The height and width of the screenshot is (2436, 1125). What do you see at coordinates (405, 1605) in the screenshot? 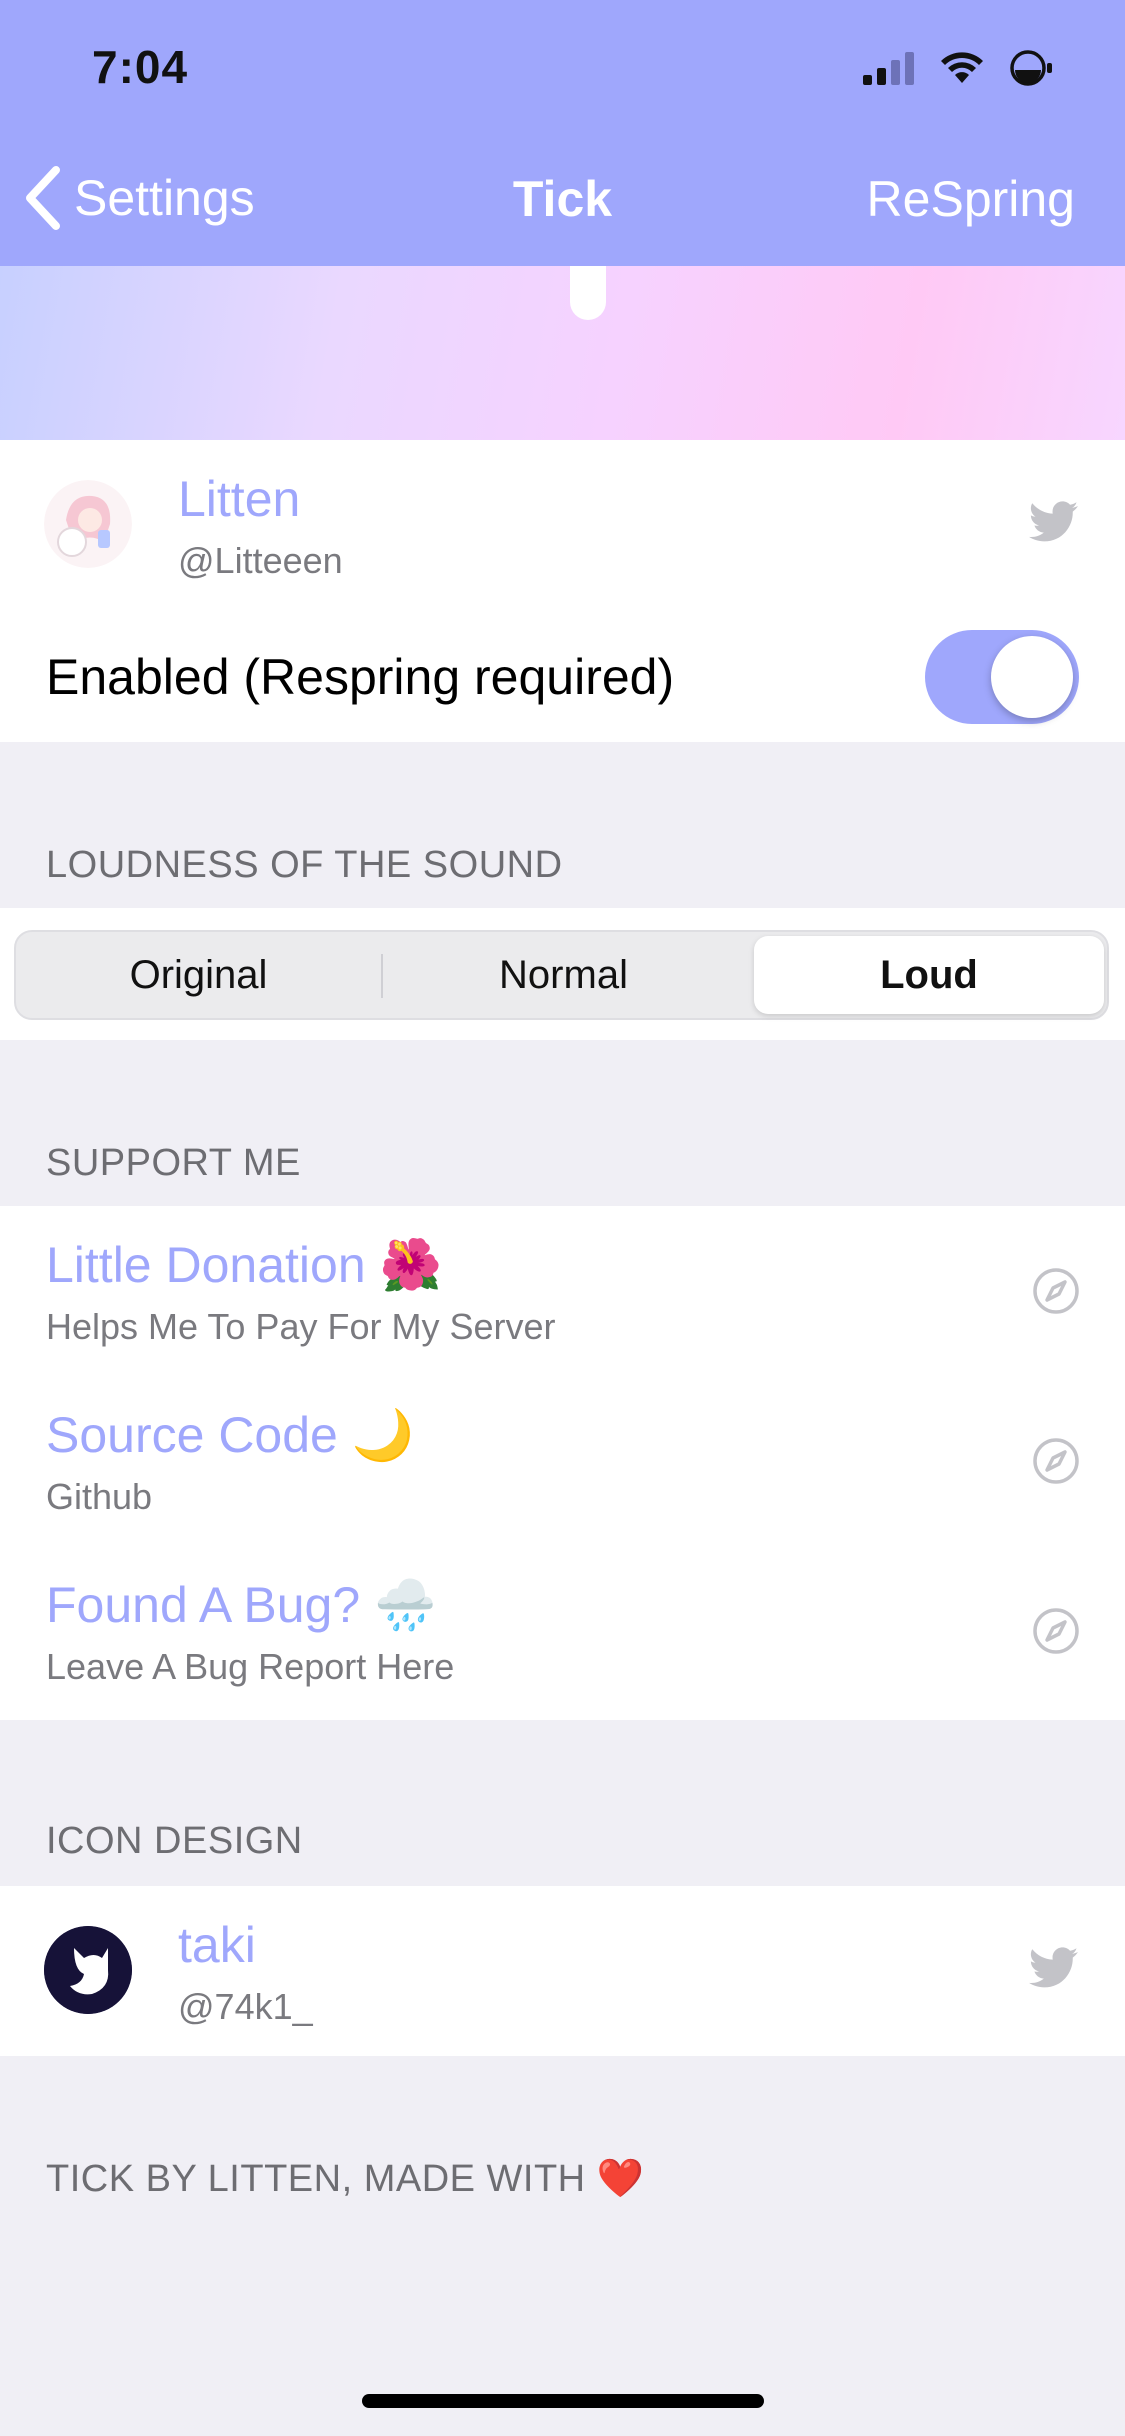
I see `rain-cloud-icon: 🌧️` at bounding box center [405, 1605].